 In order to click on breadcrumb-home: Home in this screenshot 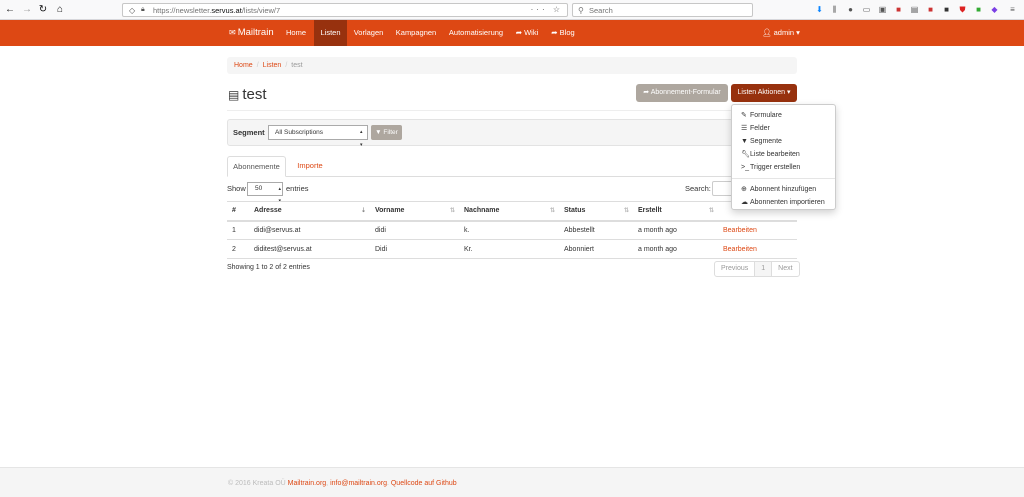, I will do `click(243, 65)`.